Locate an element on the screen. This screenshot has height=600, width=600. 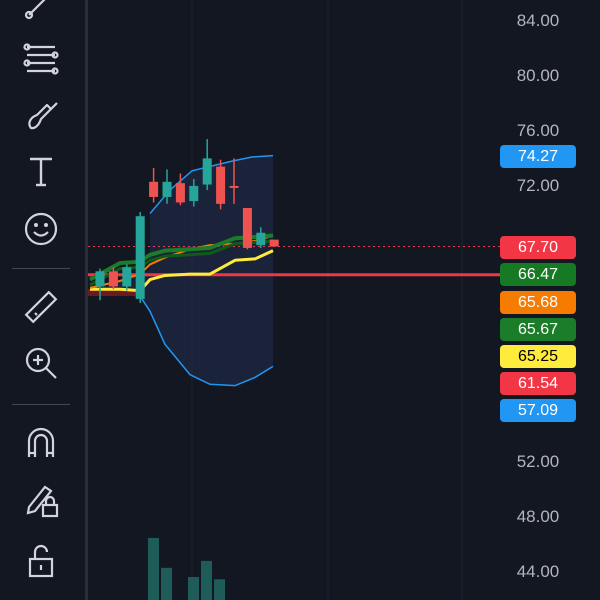
price-badge: 74.27 is located at coordinates (538, 156).